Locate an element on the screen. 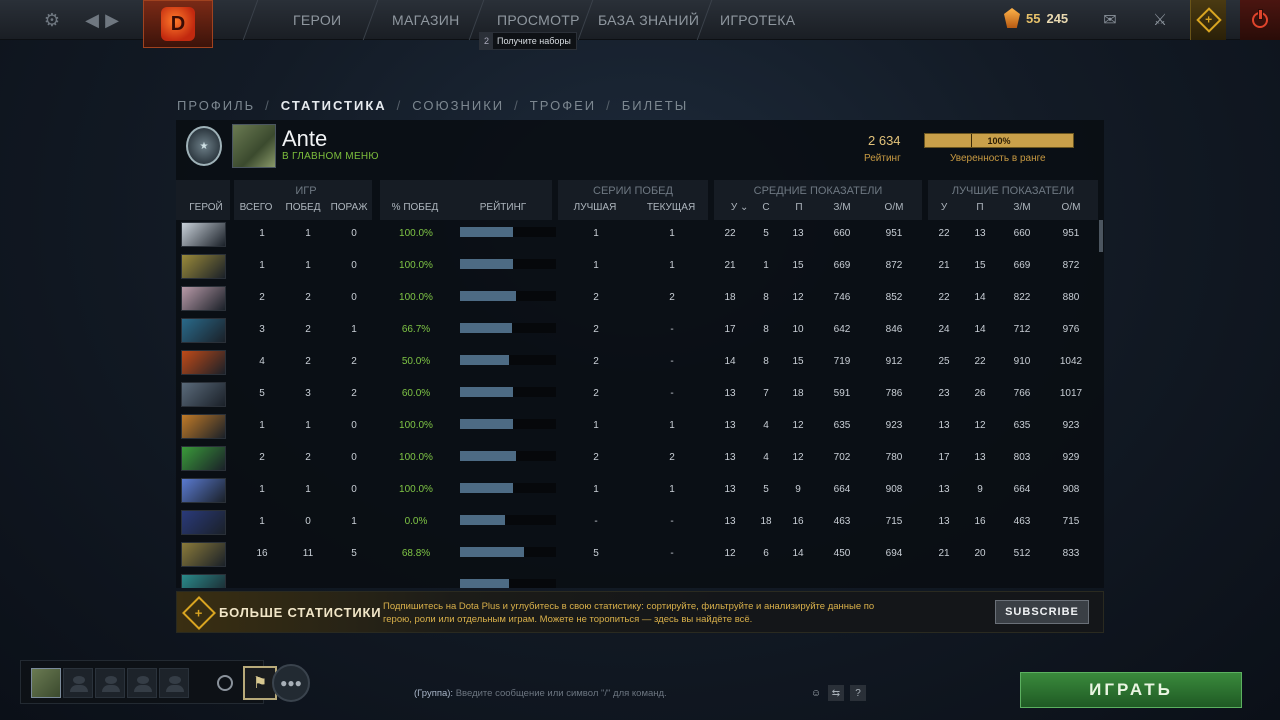  col-gpm: З/М is located at coordinates (842, 207).